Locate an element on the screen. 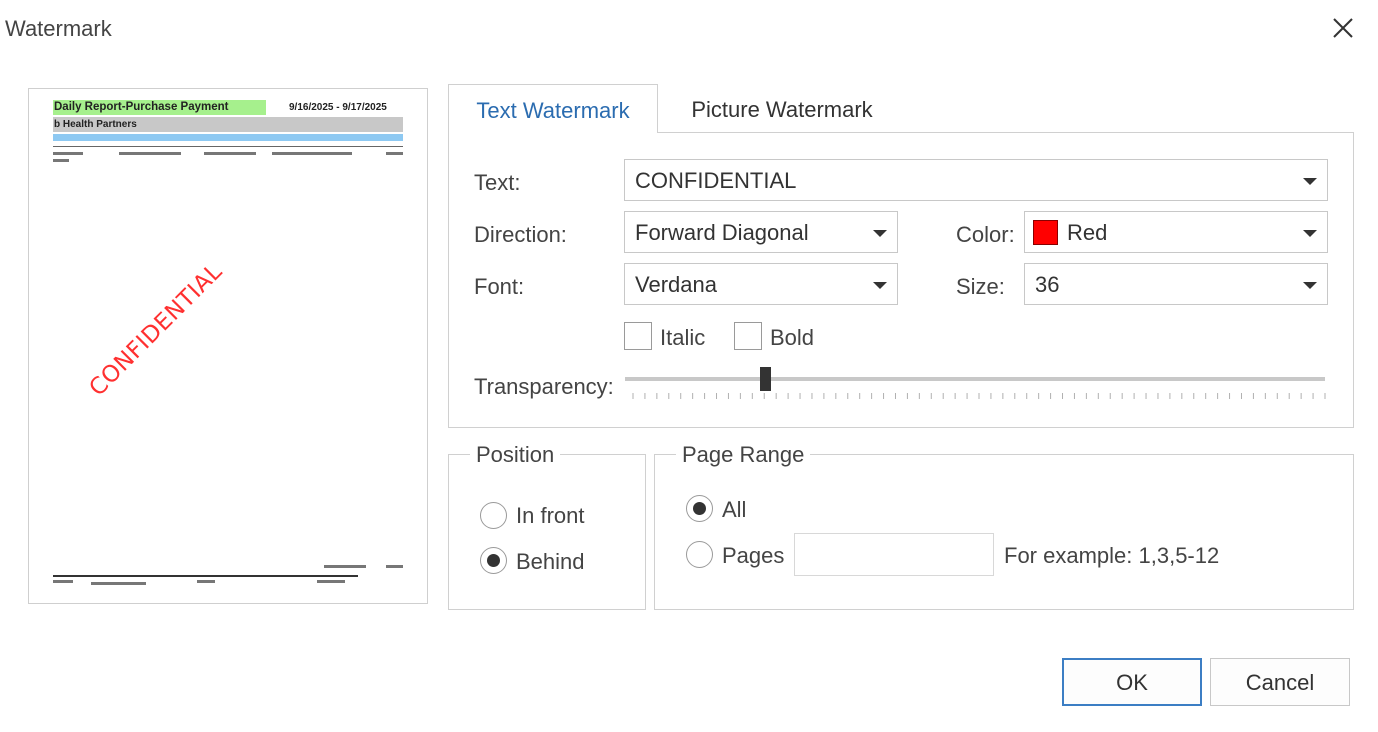 The image size is (1378, 732). color-dropdown: Red is located at coordinates (1176, 232).